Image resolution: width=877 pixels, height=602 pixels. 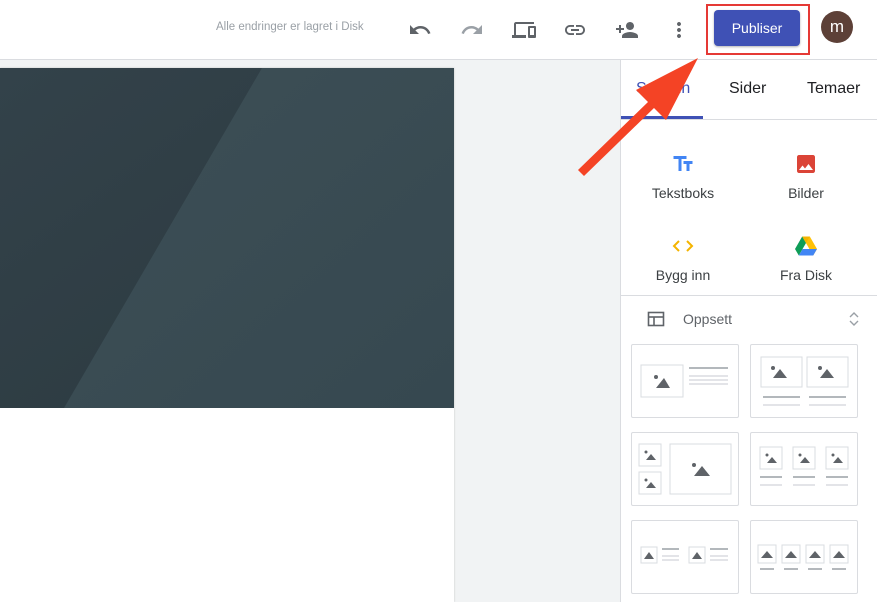 I want to click on preview-devices-icon, so click(x=524, y=30).